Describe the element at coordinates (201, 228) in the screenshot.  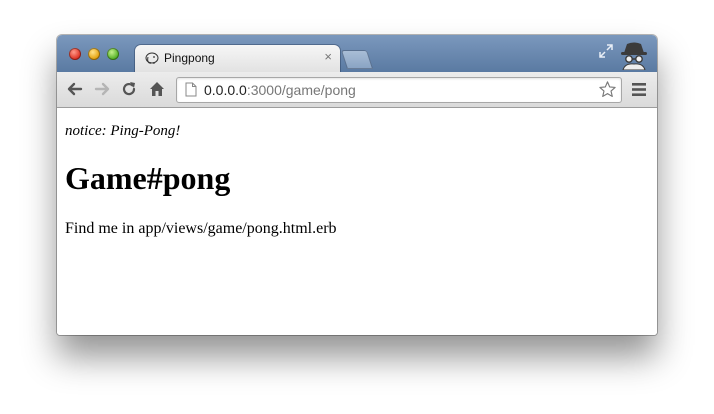
I see `page-body-text: Find me in app/views/game/pong.html.erb` at that location.